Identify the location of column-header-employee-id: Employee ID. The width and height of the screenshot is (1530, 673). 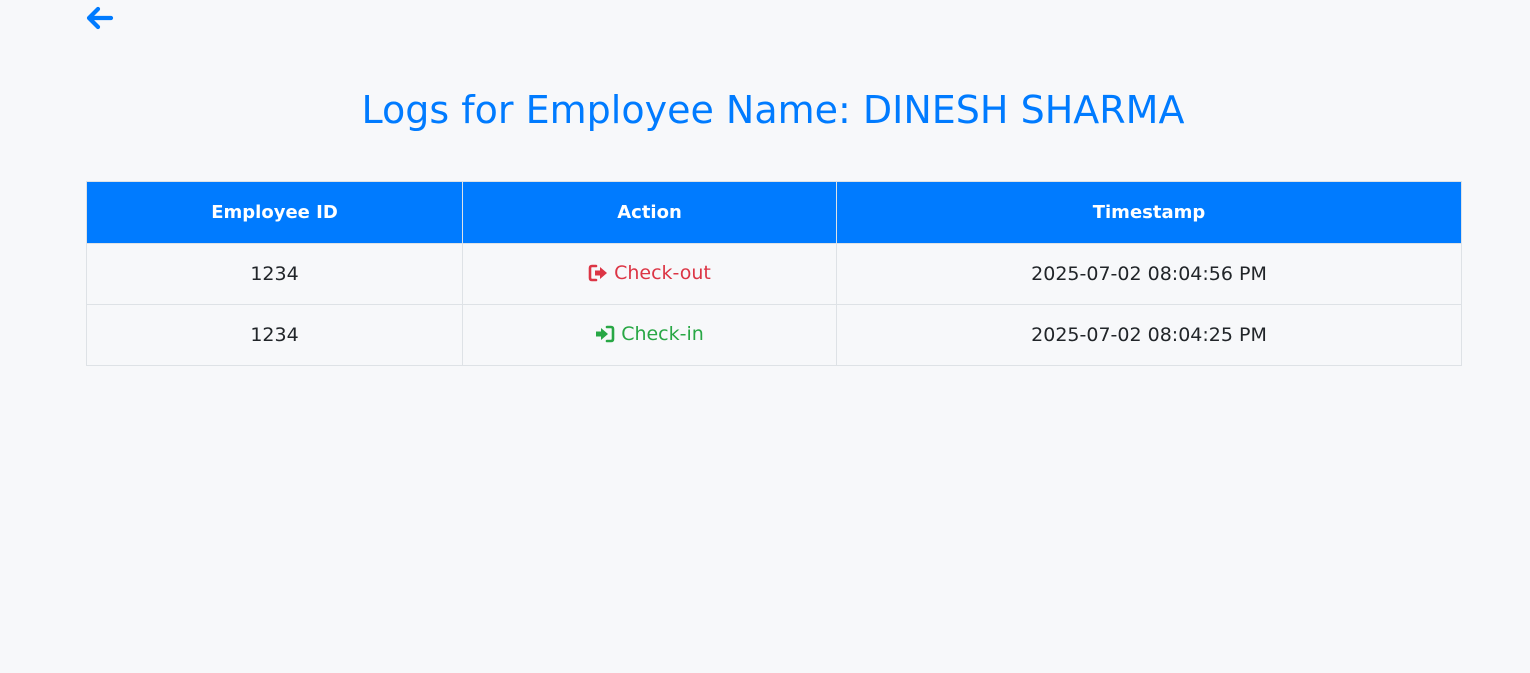
(274, 212).